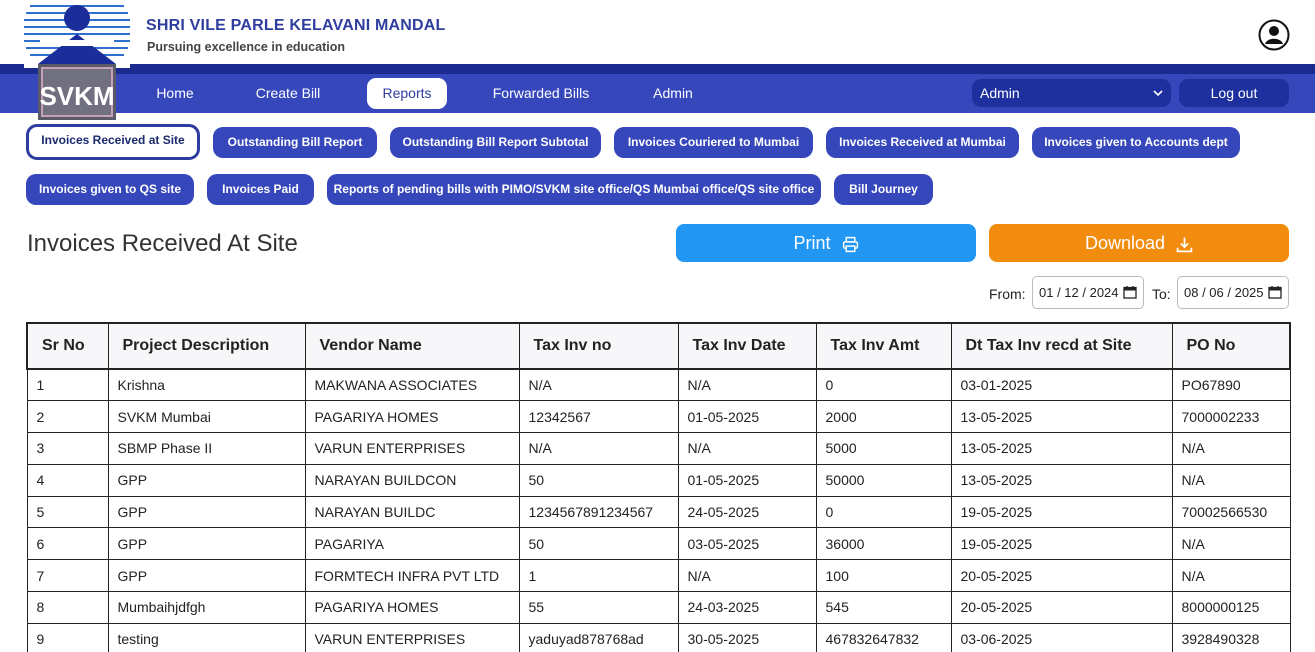  I want to click on table-cell: 467832647832, so click(883, 637).